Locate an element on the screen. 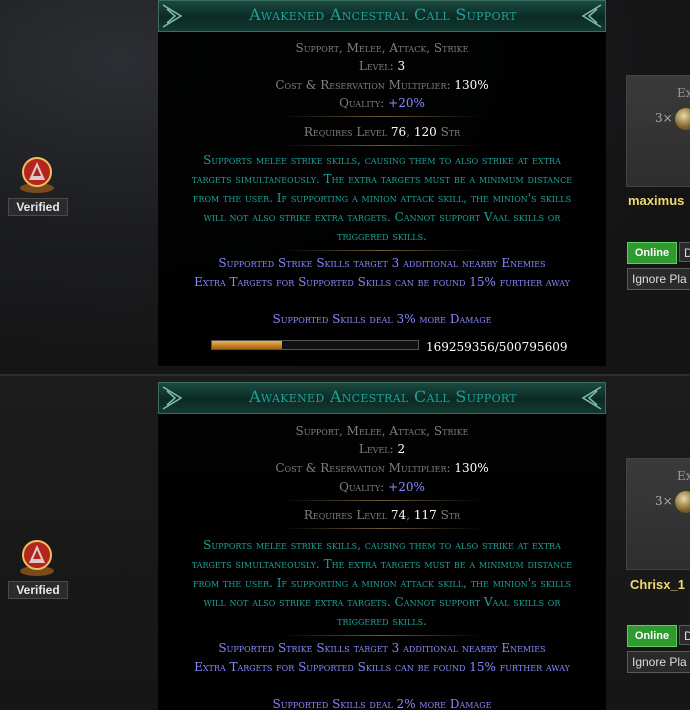 The image size is (690, 710). experience-bar-fill is located at coordinates (247, 345).